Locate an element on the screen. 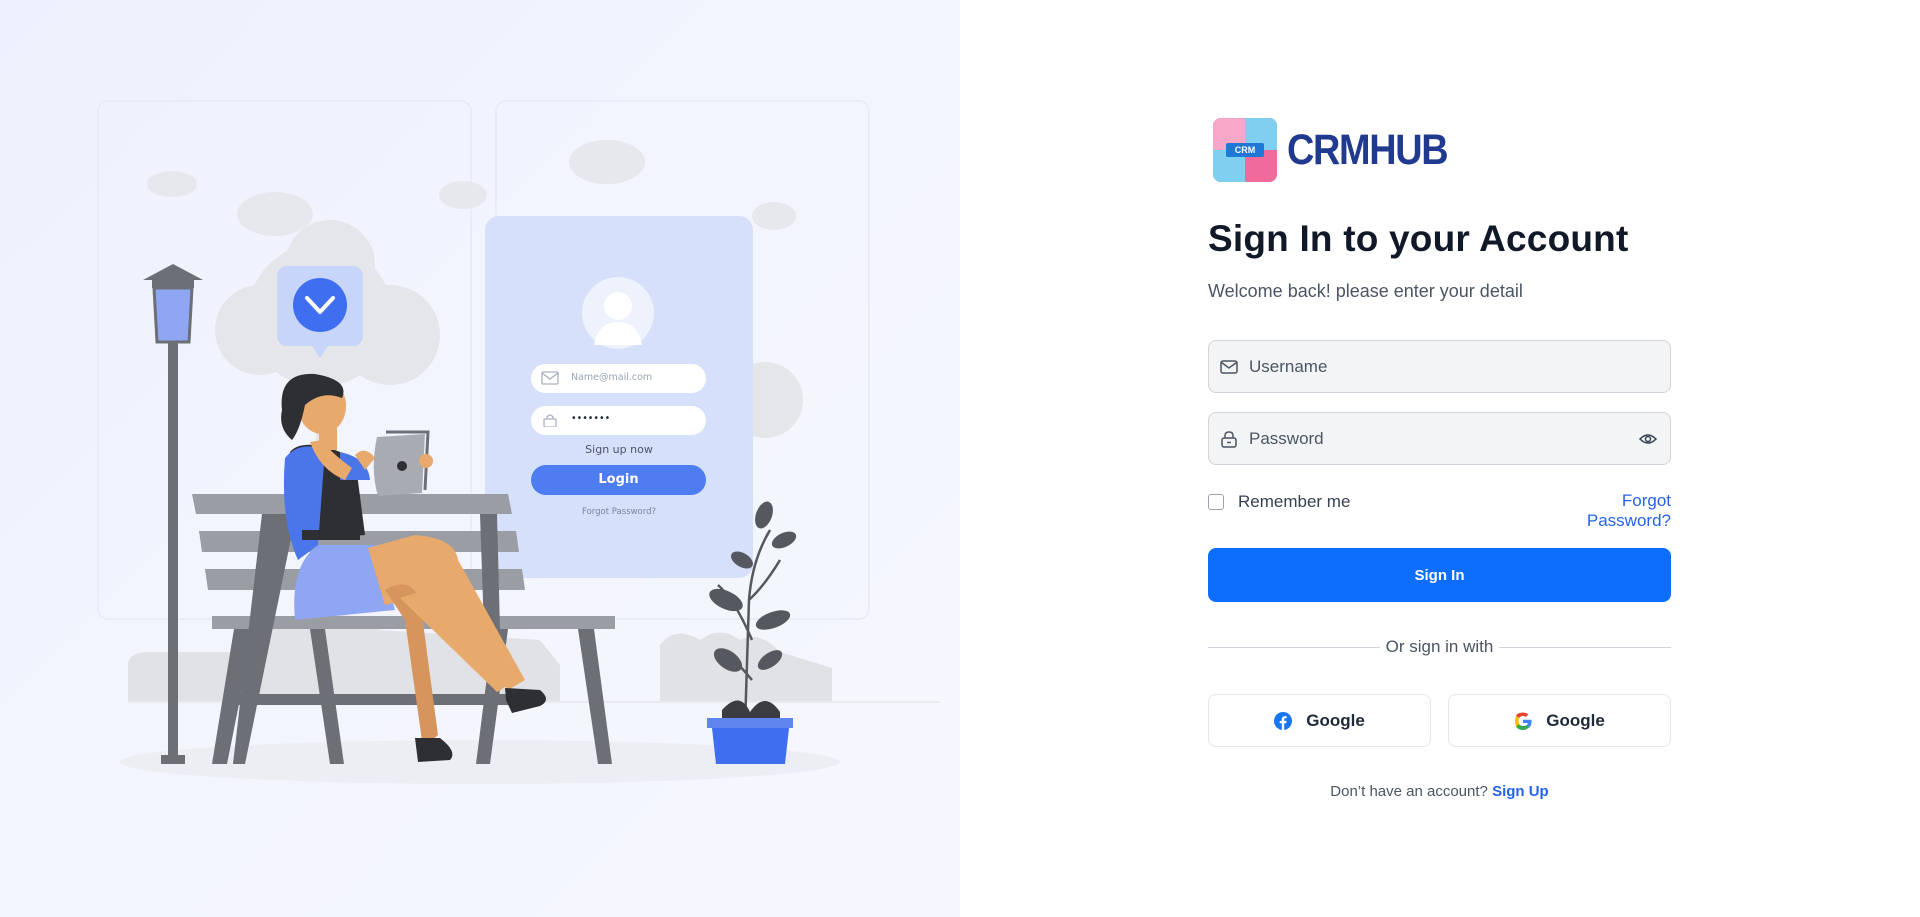 Image resolution: width=1920 pixels, height=917 pixels. password-input is located at coordinates (1439, 438).